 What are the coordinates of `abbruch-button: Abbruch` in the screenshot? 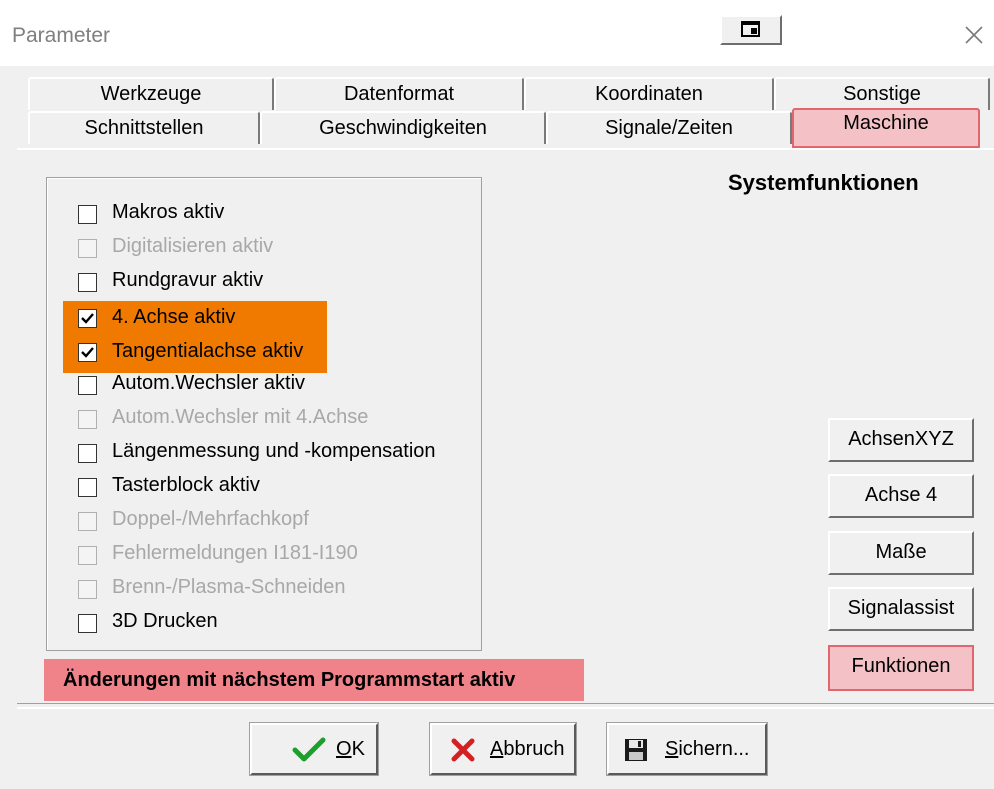 It's located at (503, 749).